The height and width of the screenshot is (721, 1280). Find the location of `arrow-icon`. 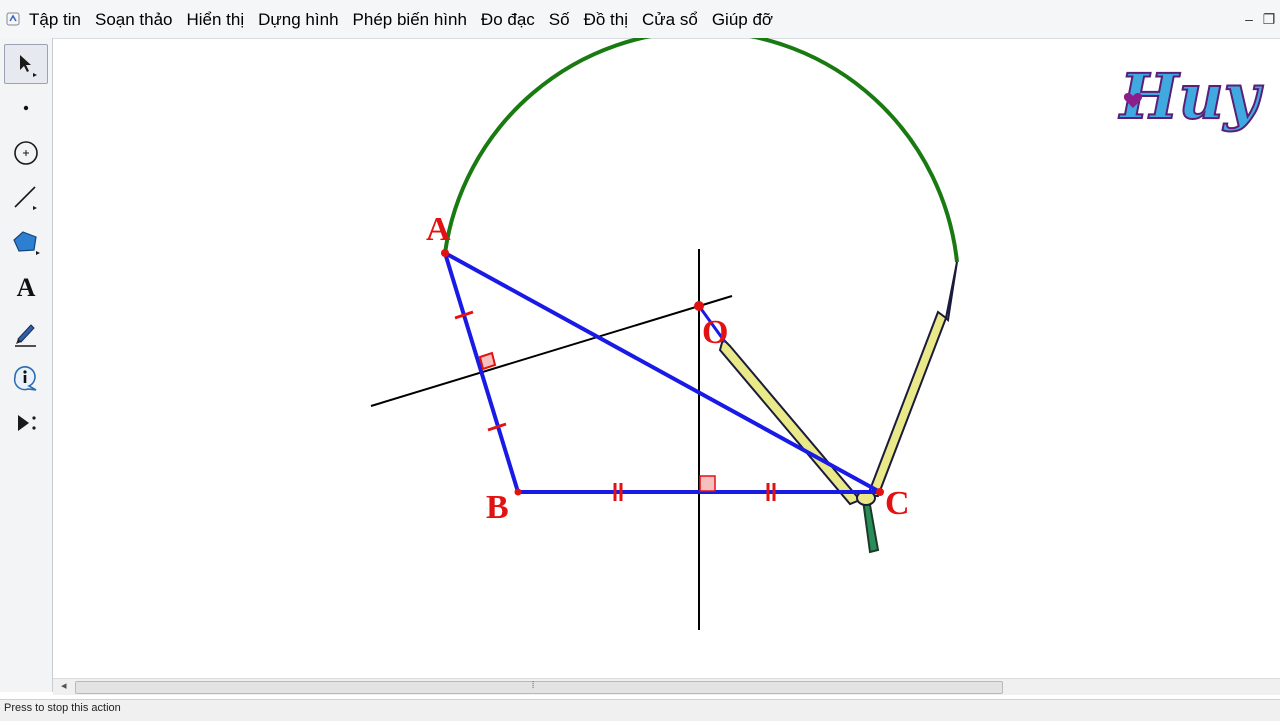

arrow-icon is located at coordinates (28, 66).